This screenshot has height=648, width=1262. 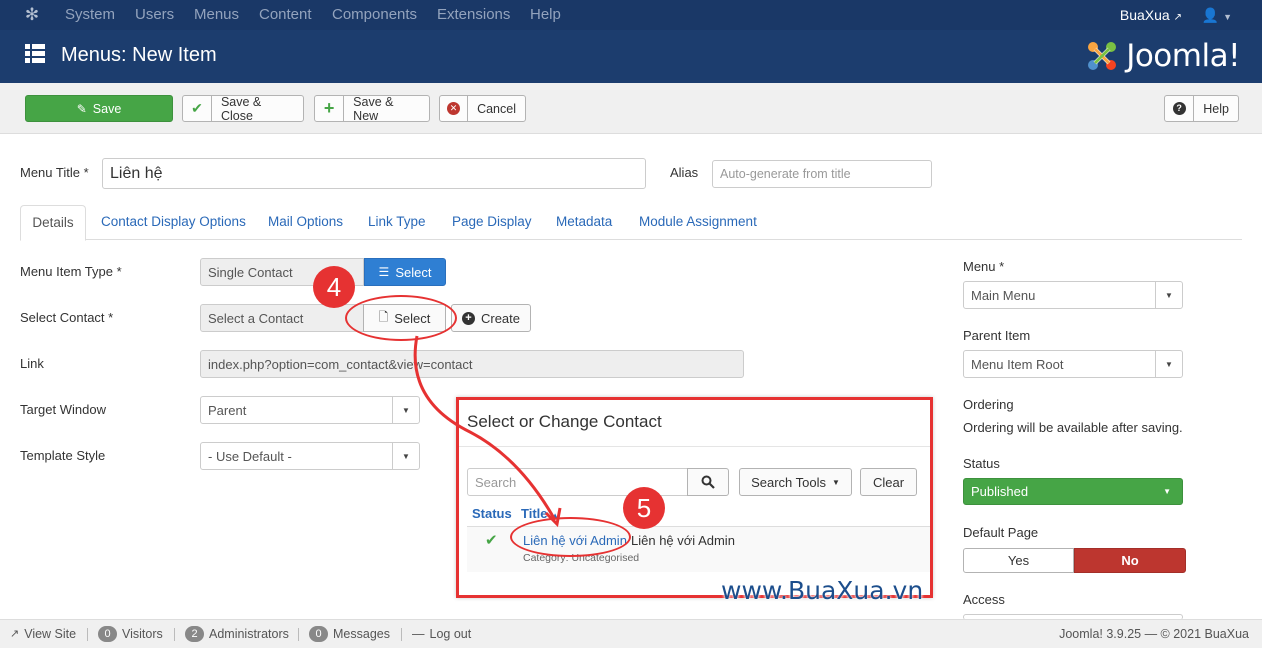 I want to click on visitors-count: 0, so click(x=107, y=634).